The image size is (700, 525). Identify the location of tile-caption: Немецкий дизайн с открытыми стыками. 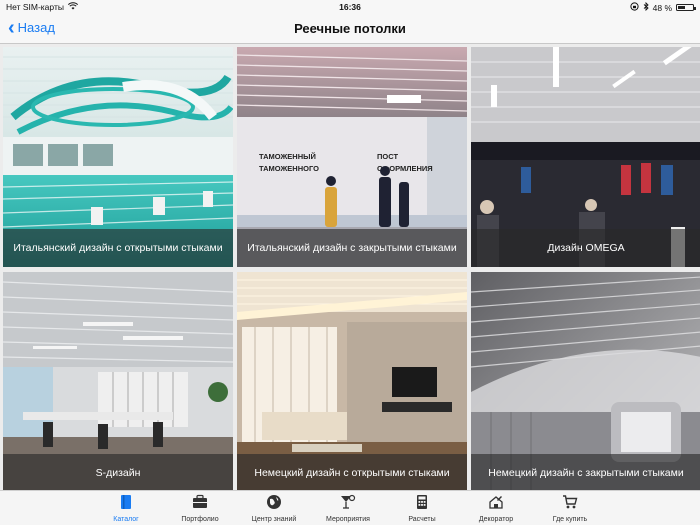
(352, 473).